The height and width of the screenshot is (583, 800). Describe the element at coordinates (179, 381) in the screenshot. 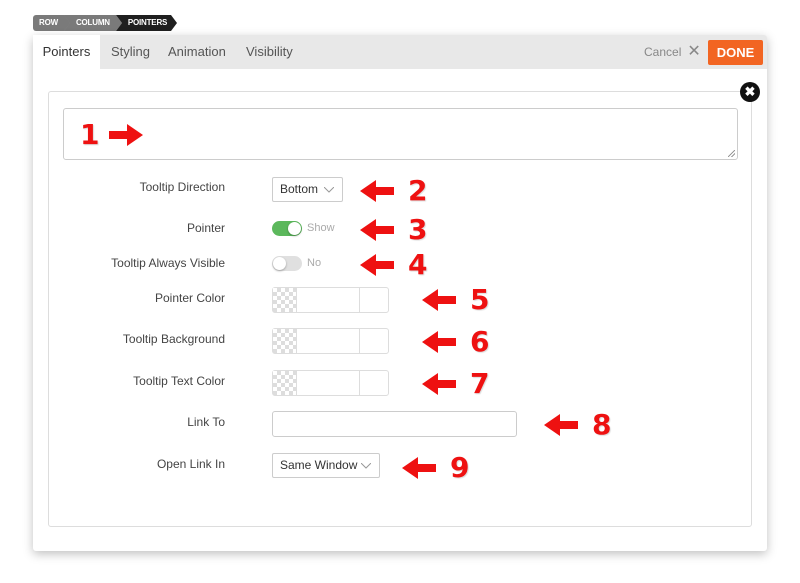

I see `tooltip-text-color-label: Tooltip Text Color` at that location.